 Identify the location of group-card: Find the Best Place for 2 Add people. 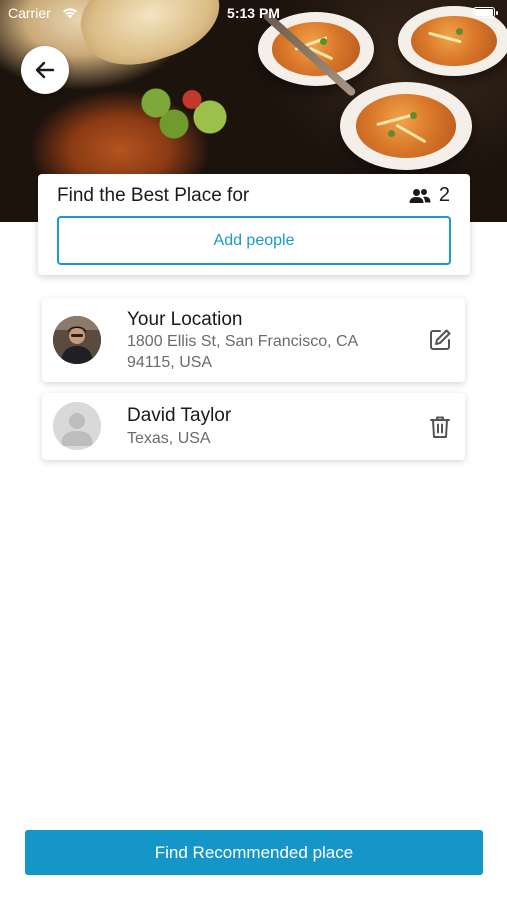
(254, 224).